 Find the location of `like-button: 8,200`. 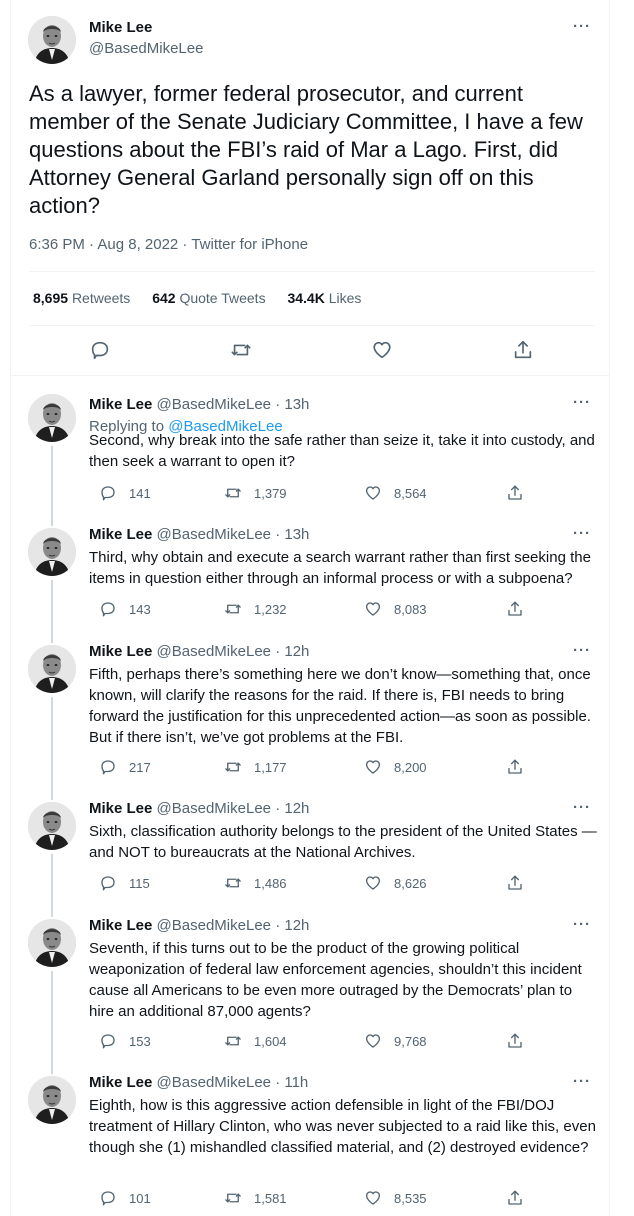

like-button: 8,200 is located at coordinates (395, 767).